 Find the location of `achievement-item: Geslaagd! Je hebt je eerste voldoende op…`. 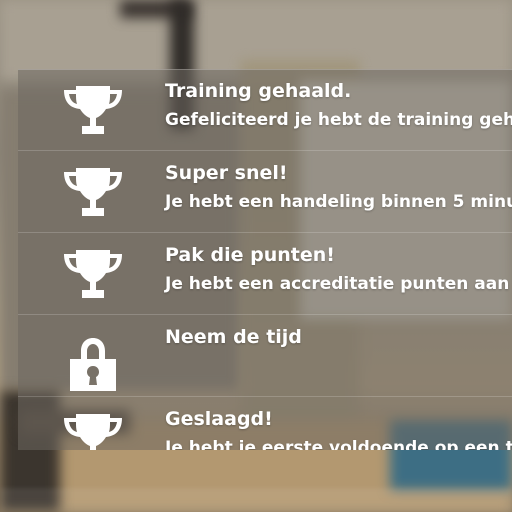

achievement-item: Geslaagd! Je hebt je eerste voldoende op… is located at coordinates (265, 424).